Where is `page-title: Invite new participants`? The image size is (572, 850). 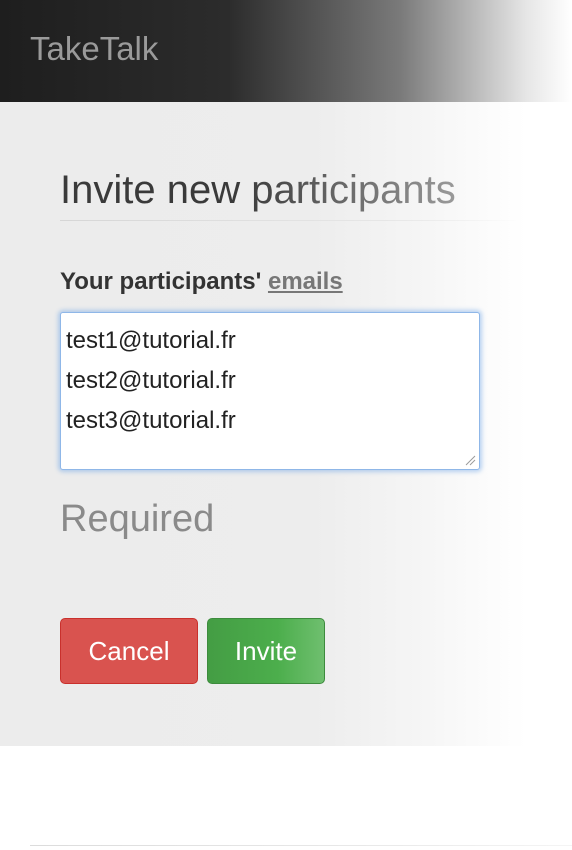 page-title: Invite new participants is located at coordinates (258, 190).